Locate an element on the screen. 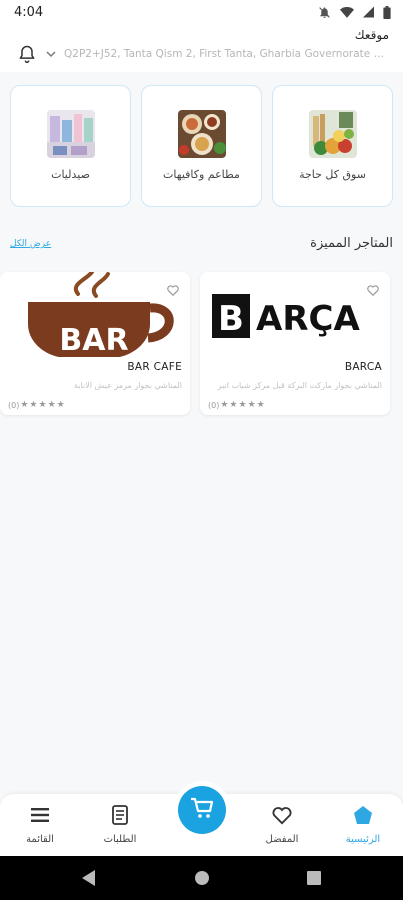 The width and height of the screenshot is (403, 900). market-image is located at coordinates (332, 134).